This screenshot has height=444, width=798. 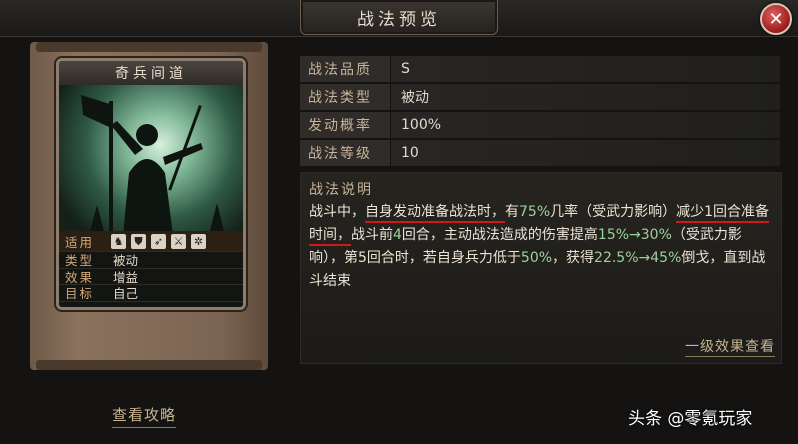 What do you see at coordinates (540, 69) in the screenshot?
I see `info-row-quality: 战法品质 S` at bounding box center [540, 69].